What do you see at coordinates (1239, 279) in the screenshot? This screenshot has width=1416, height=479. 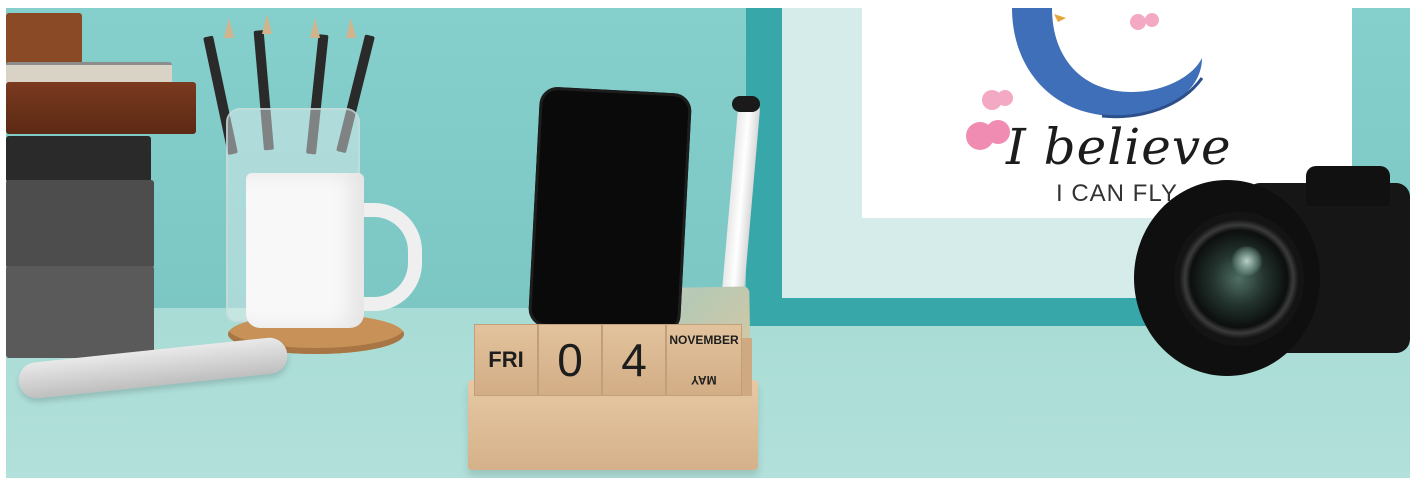 I see `camera-lens` at bounding box center [1239, 279].